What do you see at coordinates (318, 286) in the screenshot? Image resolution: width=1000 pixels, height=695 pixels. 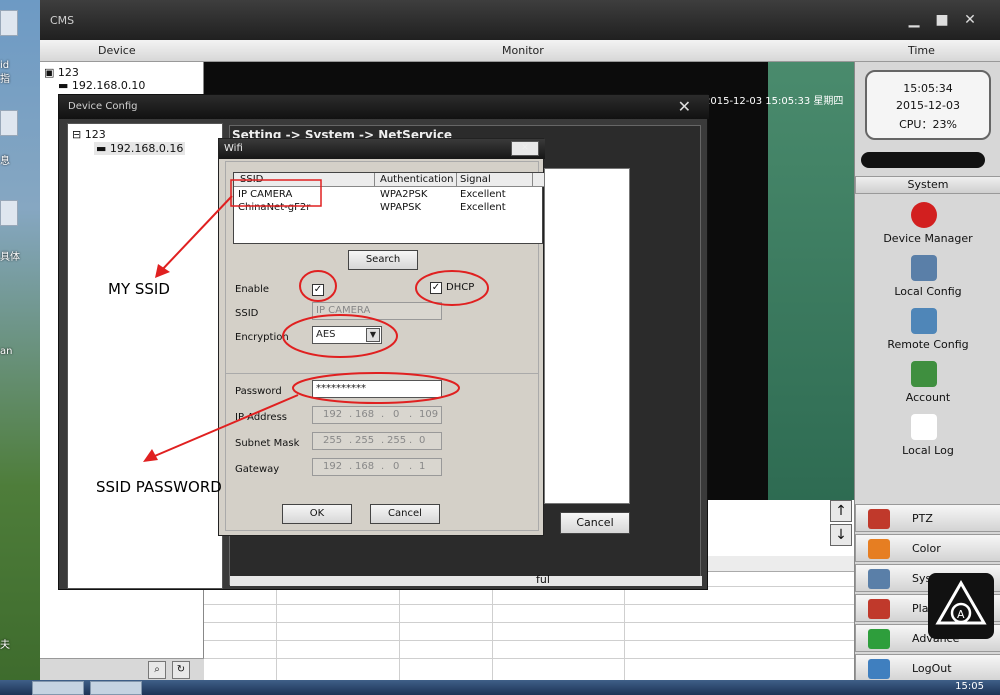 I see `enable-highlight` at bounding box center [318, 286].